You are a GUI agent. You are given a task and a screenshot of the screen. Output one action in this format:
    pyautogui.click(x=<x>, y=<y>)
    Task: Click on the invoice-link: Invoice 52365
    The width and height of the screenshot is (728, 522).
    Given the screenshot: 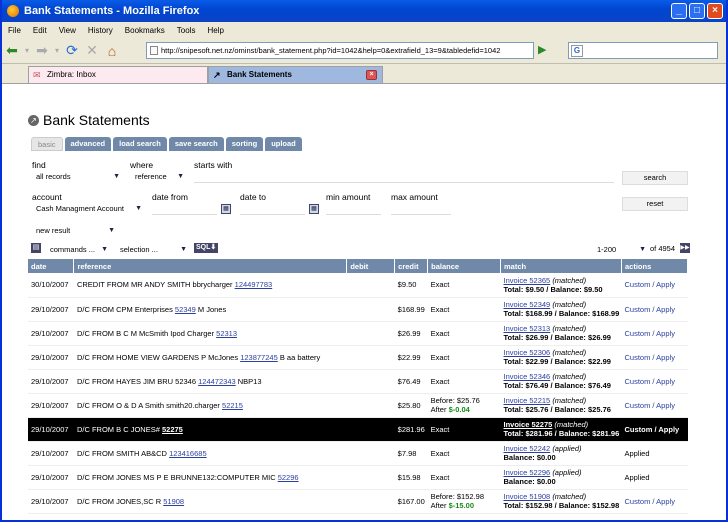 What is the action you would take?
    pyautogui.click(x=527, y=280)
    